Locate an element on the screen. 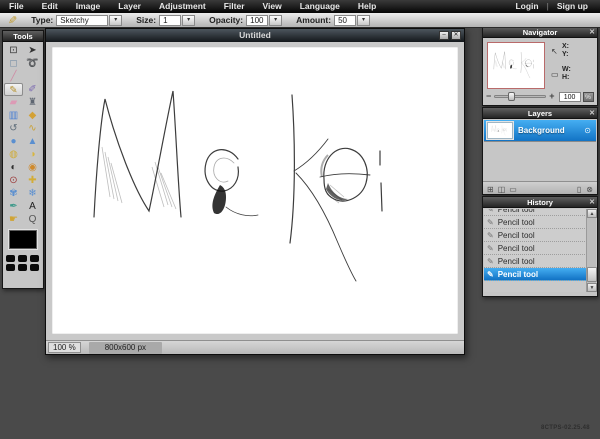 The image size is (600, 439). sketch-drawing is located at coordinates (499, 130).